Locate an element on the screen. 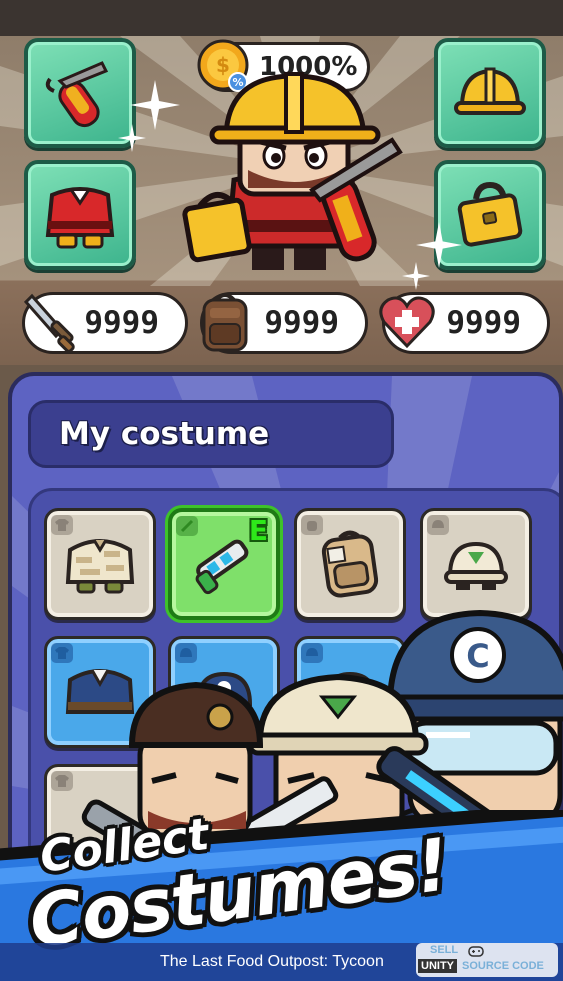 The image size is (563, 981). watermark-unity: UNITY is located at coordinates (437, 966).